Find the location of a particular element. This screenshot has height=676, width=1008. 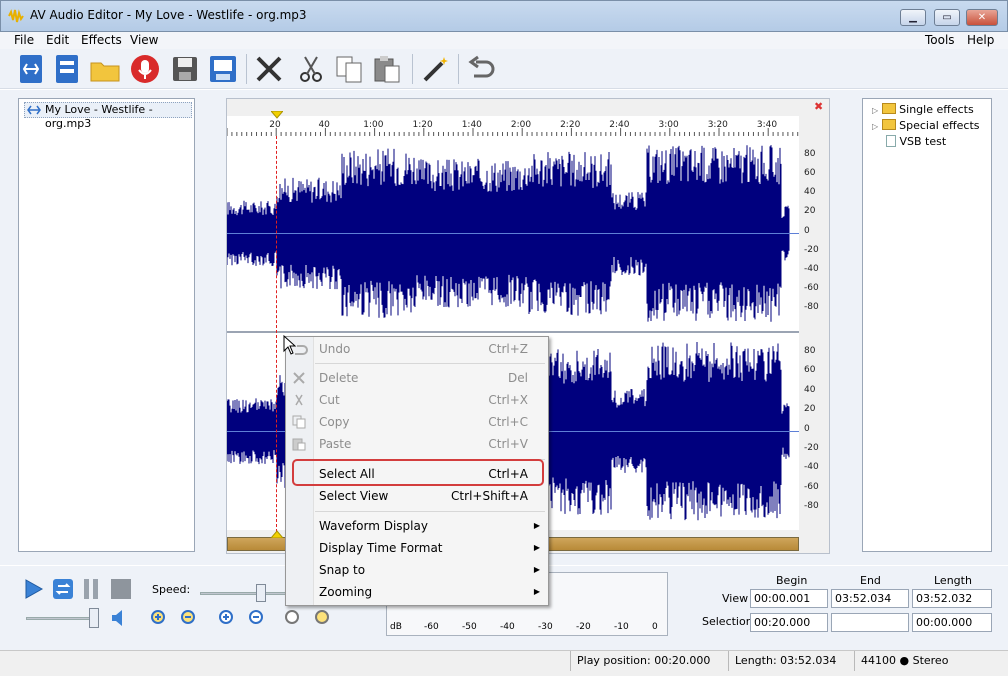

db-label: 60 is located at coordinates (810, 173).